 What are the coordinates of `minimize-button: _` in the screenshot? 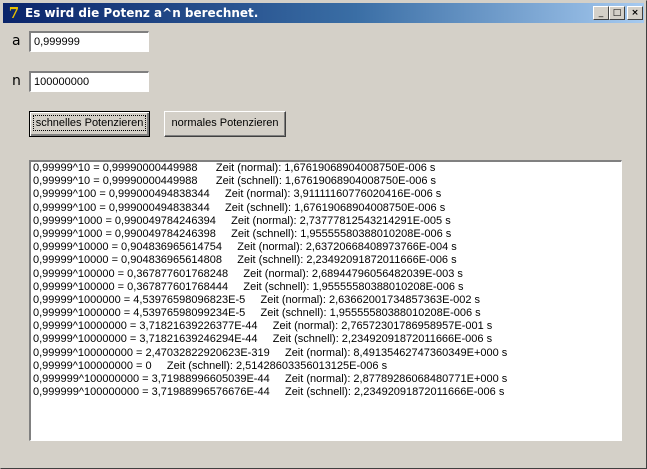 It's located at (601, 13).